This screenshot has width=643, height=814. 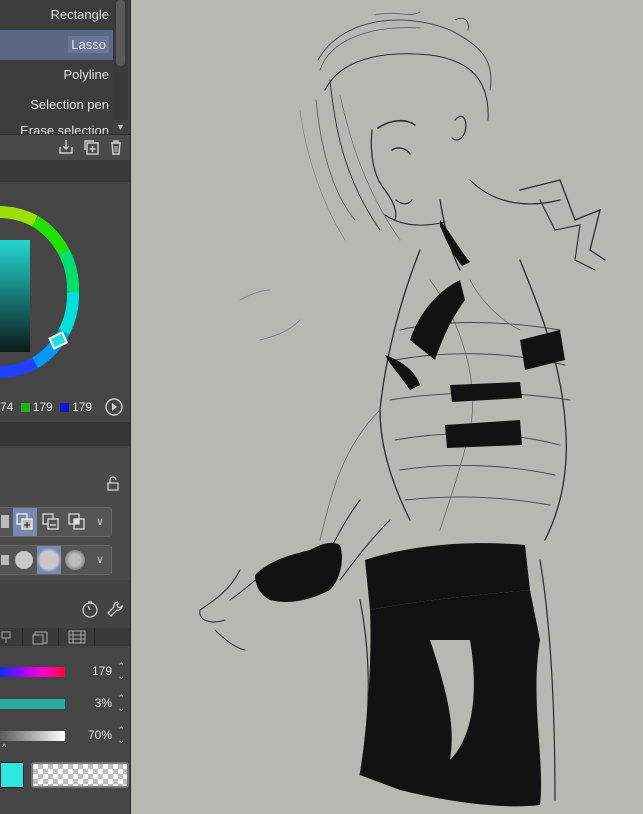 I want to click on color-slider-panel: 179 ⌃ ⌄ 3% ⌃ ⌄ ^ 70% ⌃ ⌄, so click(x=65, y=730).